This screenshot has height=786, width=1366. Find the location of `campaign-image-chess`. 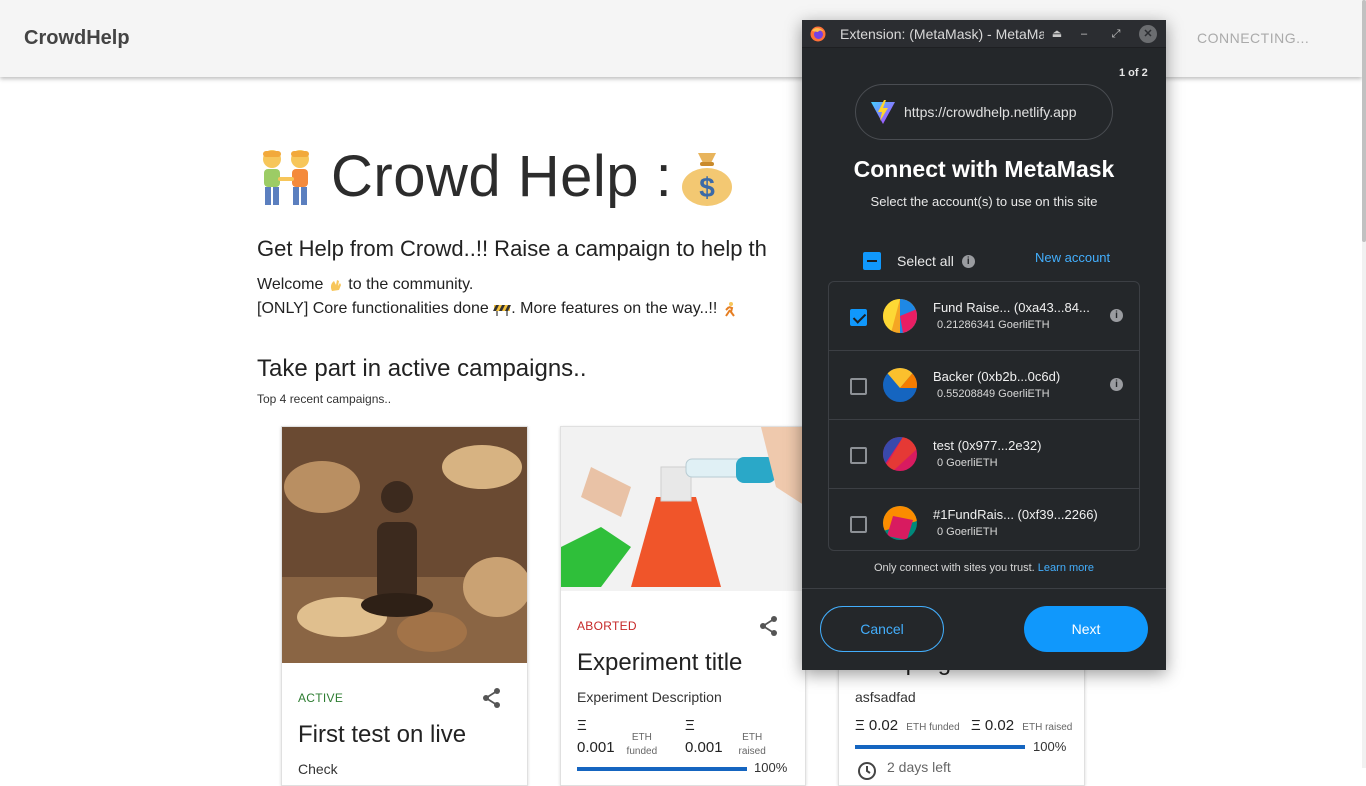

campaign-image-chess is located at coordinates (404, 545).